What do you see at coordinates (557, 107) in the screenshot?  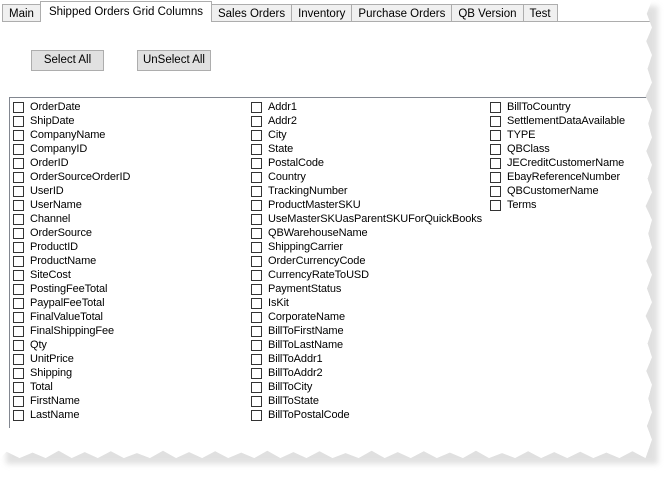 I see `column-option-billtocountry: BillToCountry` at bounding box center [557, 107].